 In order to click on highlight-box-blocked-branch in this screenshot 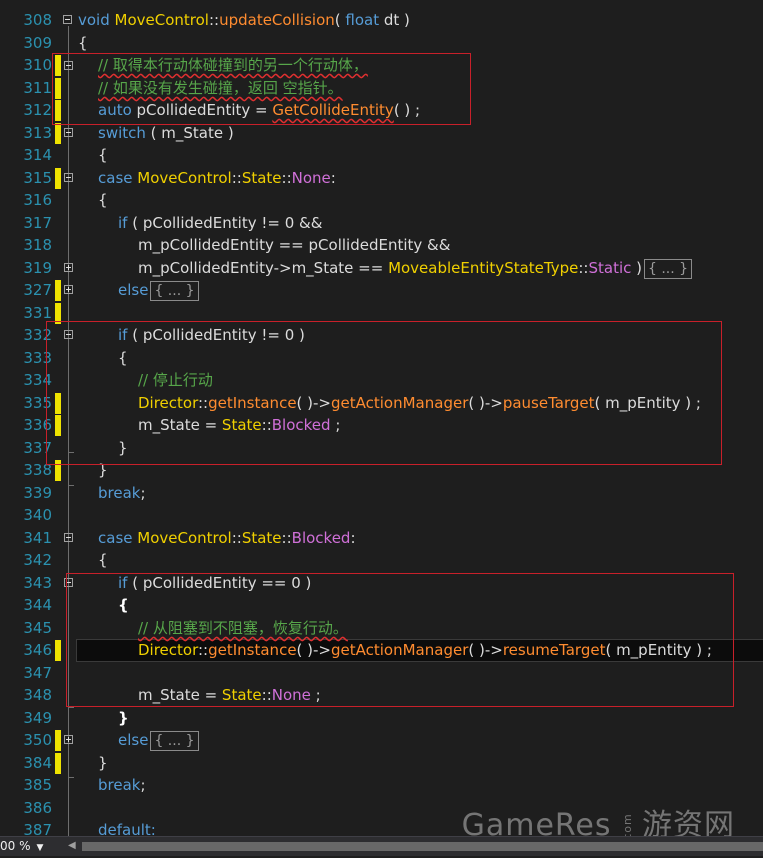, I will do `click(384, 393)`.